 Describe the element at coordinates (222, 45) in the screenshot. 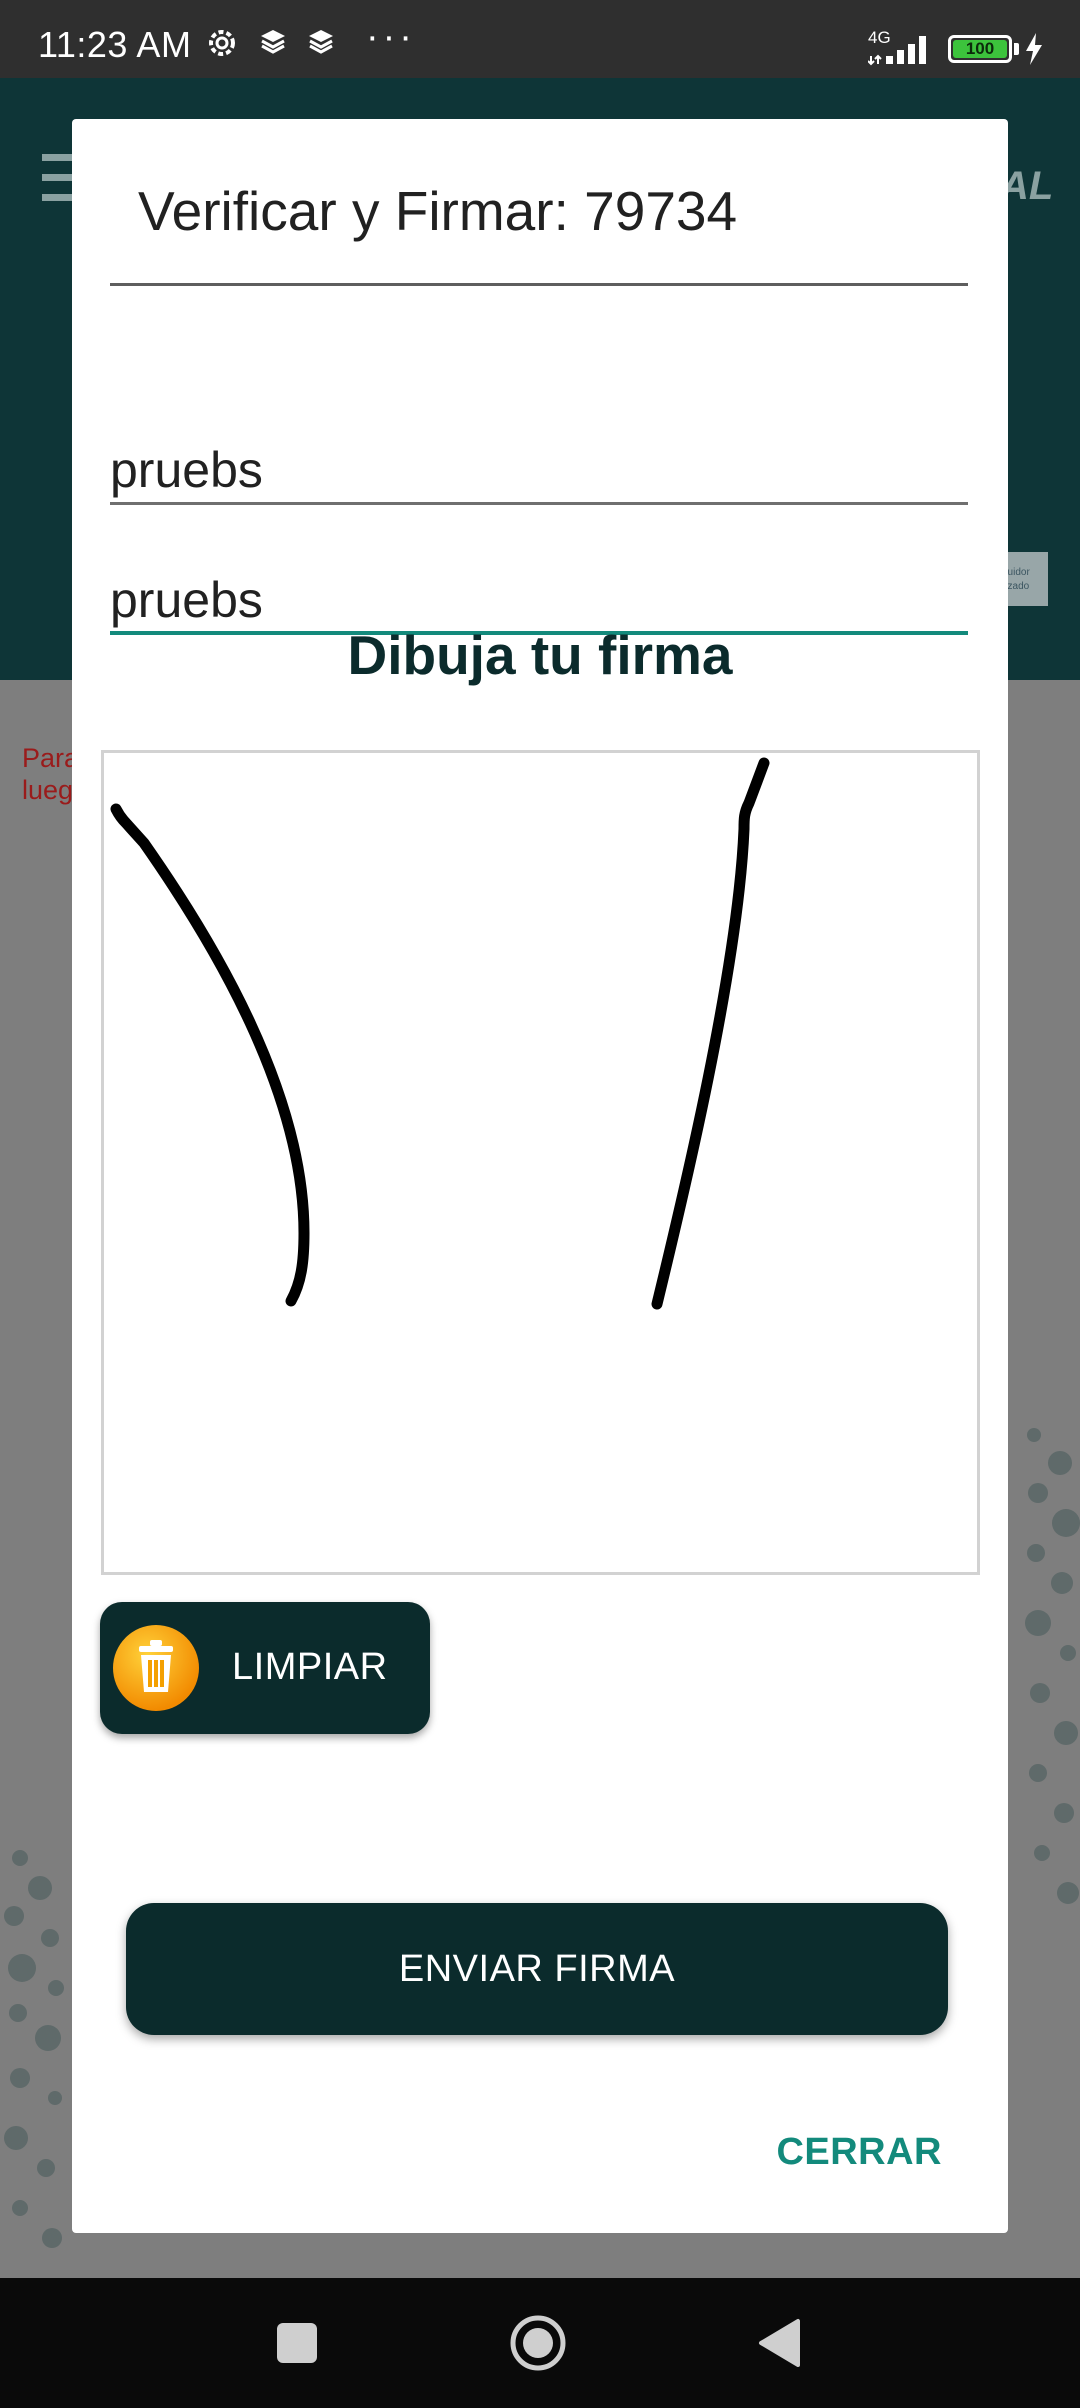

I see `settings-gear-icon` at that location.